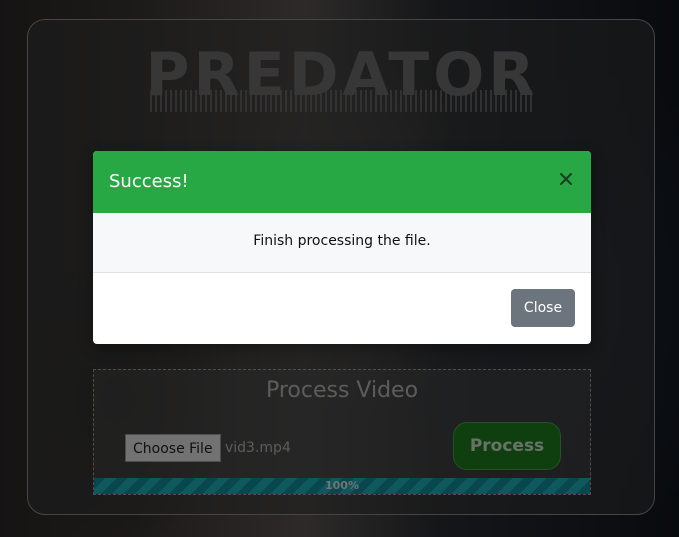 The image size is (679, 537). Describe the element at coordinates (342, 308) in the screenshot. I see `modal-footer: Close` at that location.